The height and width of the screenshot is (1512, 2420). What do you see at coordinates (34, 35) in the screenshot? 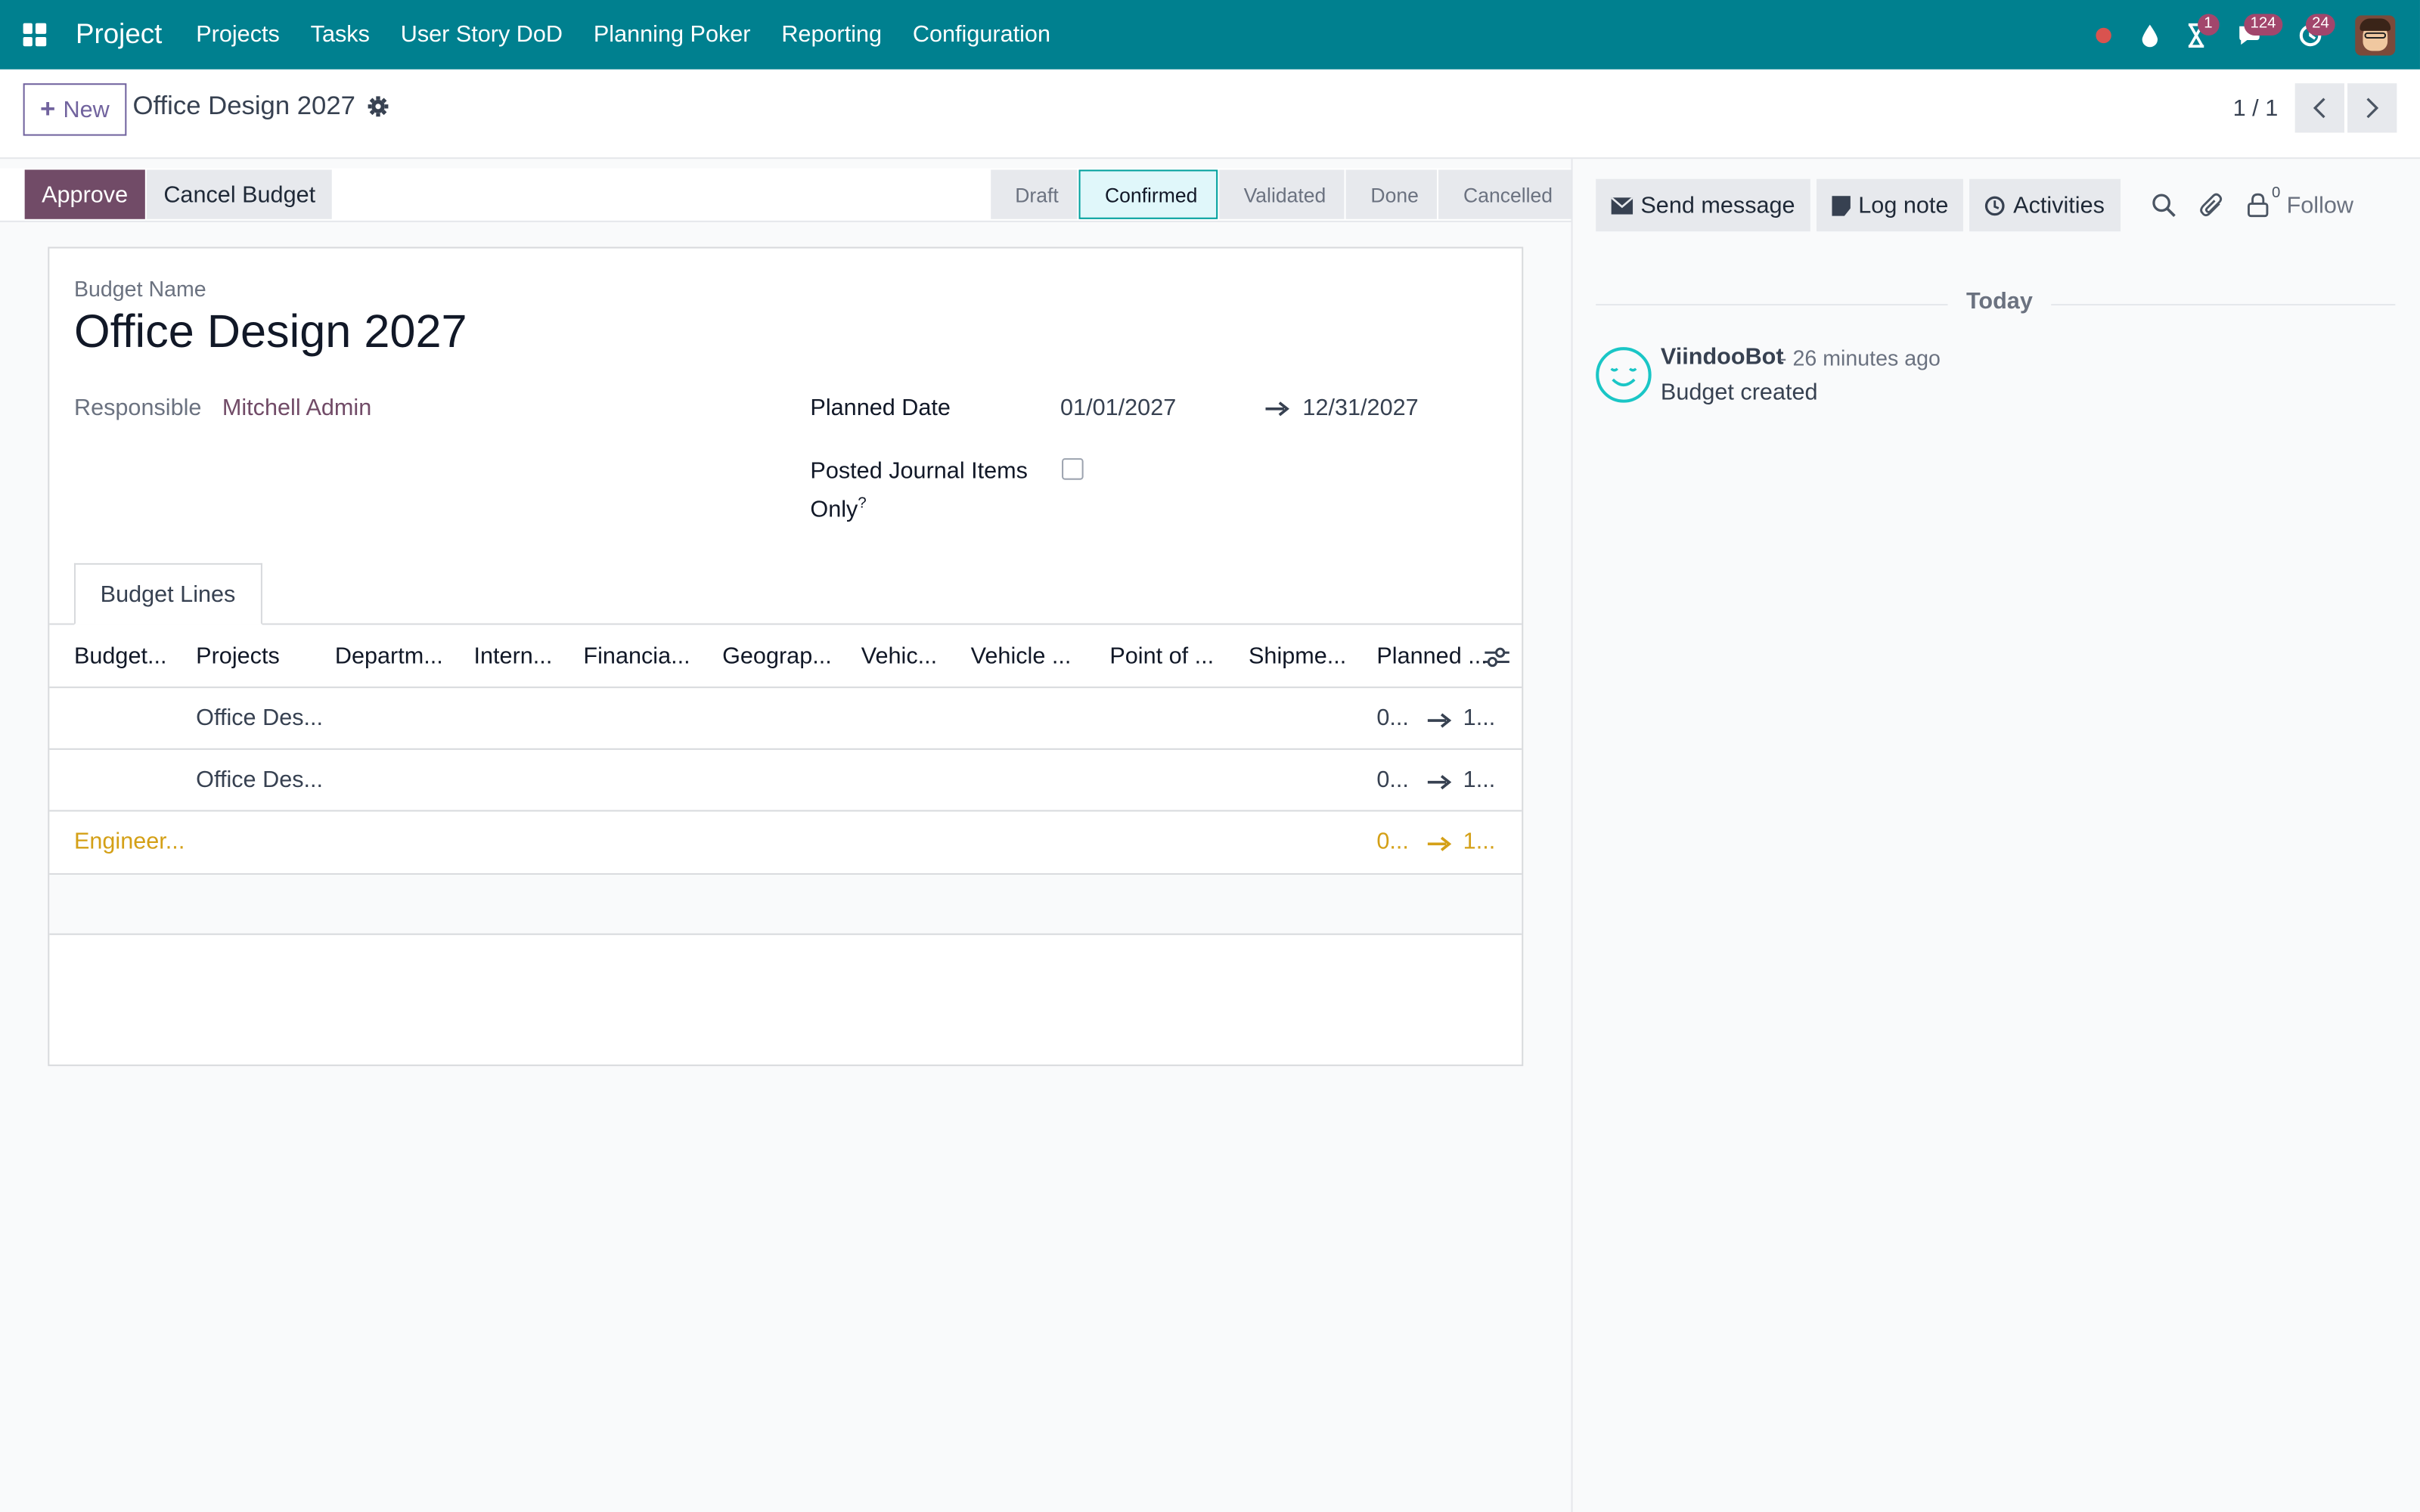
I see `apps-menu-icon` at bounding box center [34, 35].